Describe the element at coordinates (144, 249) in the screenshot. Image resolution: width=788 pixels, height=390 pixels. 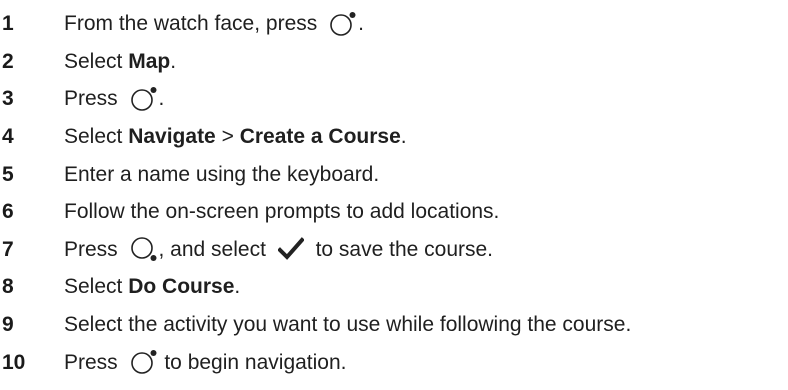
I see `watch-button-lower-right-icon` at that location.